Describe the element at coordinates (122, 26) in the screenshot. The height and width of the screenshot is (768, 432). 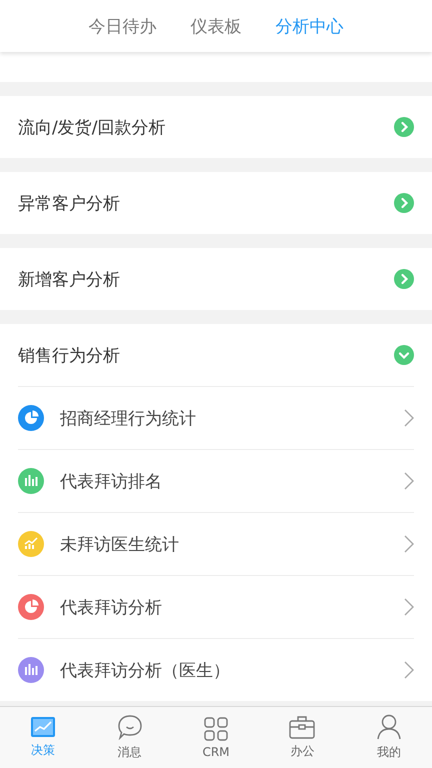
I see `tab: 今日待办` at that location.